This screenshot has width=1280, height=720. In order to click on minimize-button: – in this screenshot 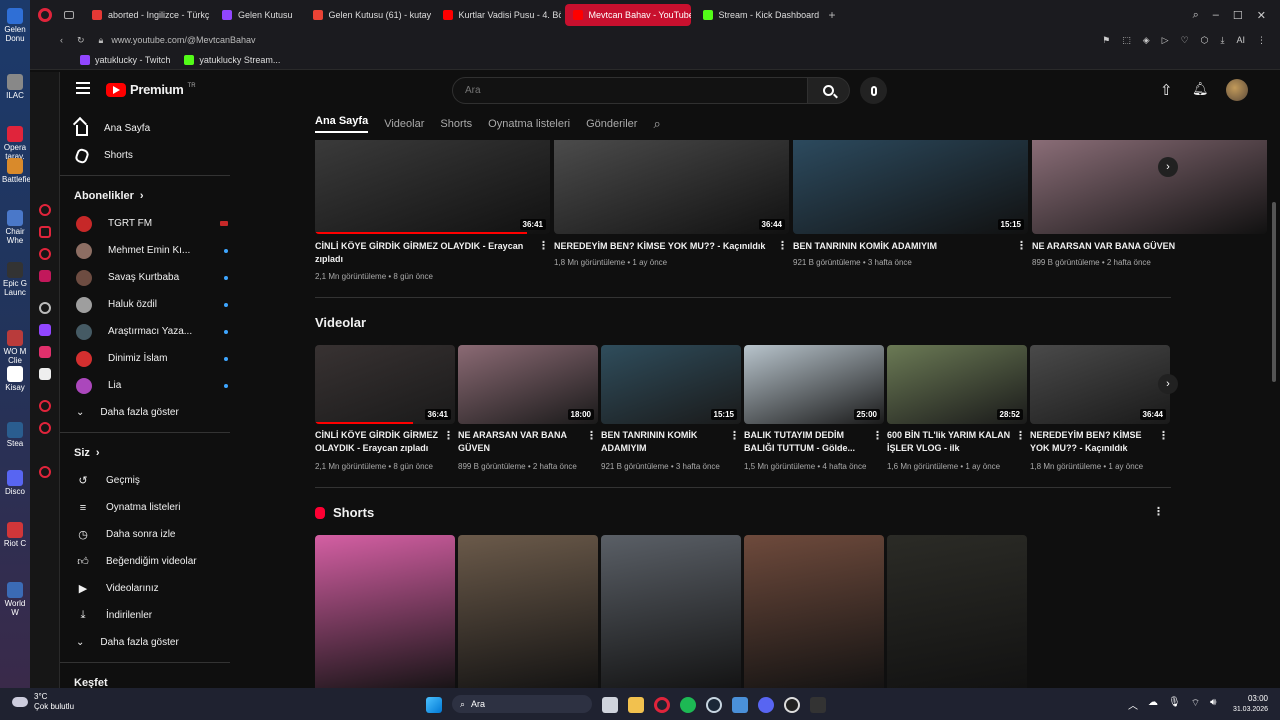, I will do `click(1216, 15)`.